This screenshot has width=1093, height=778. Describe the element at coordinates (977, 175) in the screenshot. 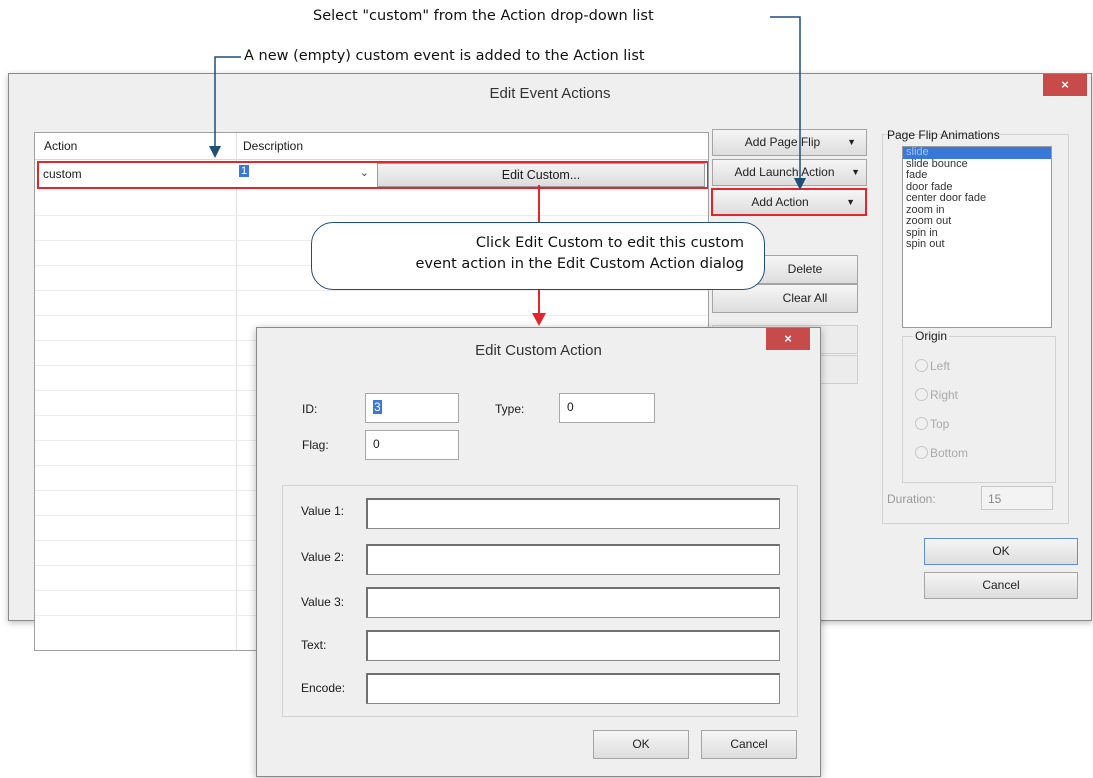

I see `list-item: fade` at that location.